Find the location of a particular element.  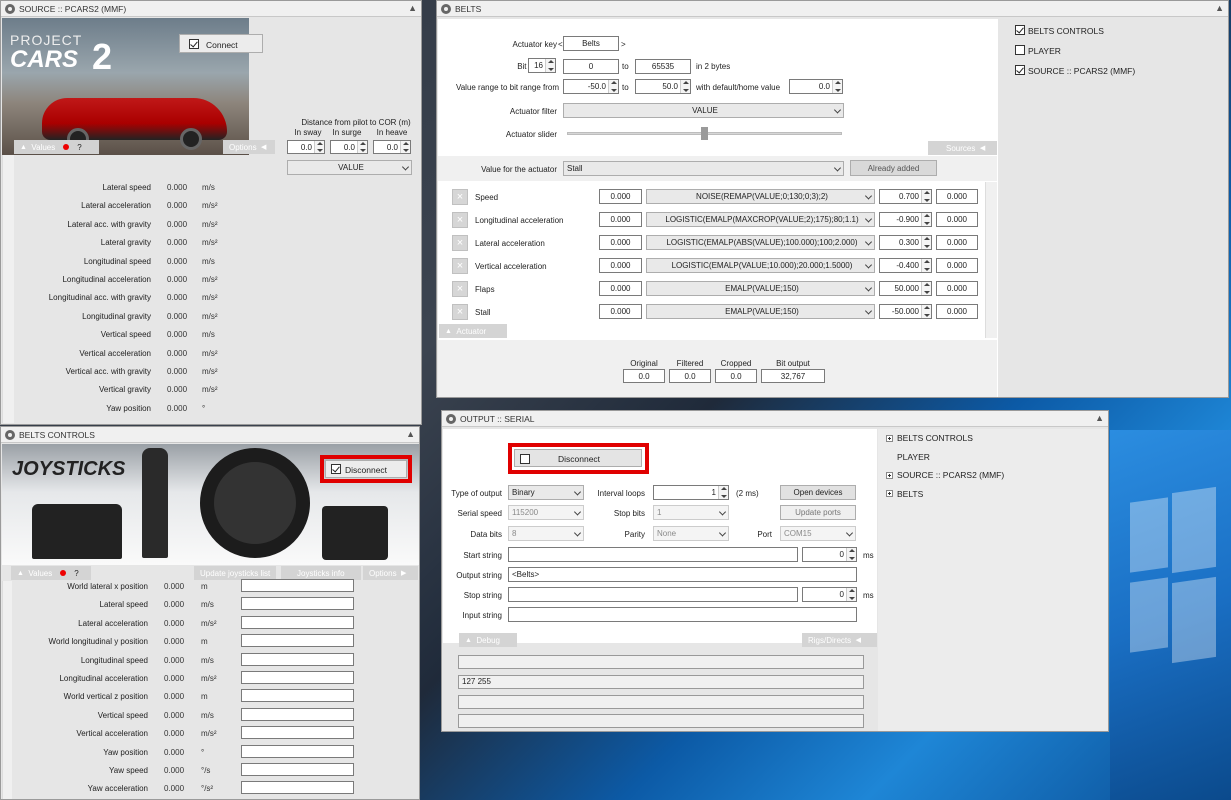

stop-string-input is located at coordinates (653, 594).